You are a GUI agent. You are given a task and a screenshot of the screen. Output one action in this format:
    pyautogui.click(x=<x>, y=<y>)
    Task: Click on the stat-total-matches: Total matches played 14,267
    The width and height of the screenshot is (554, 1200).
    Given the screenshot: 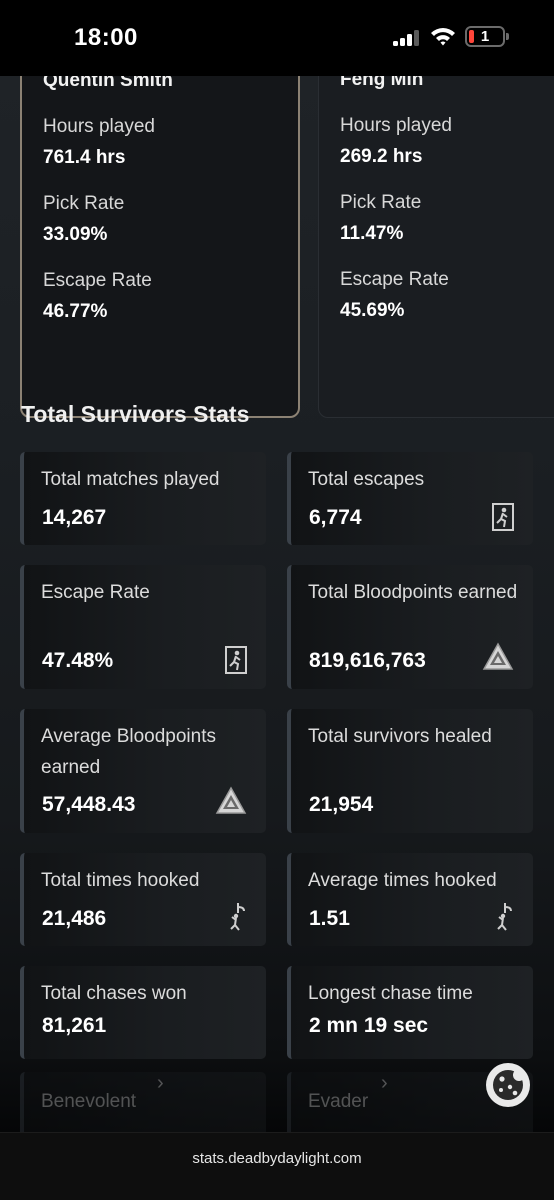 What is the action you would take?
    pyautogui.click(x=143, y=498)
    